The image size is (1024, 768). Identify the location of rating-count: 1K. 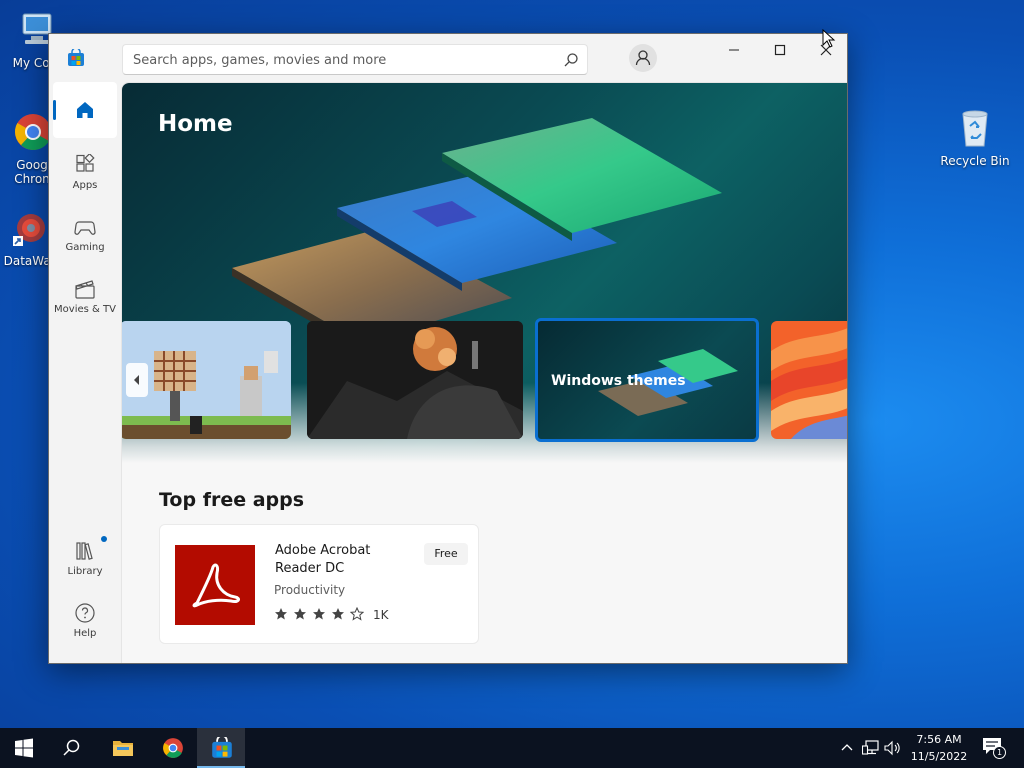
(381, 615).